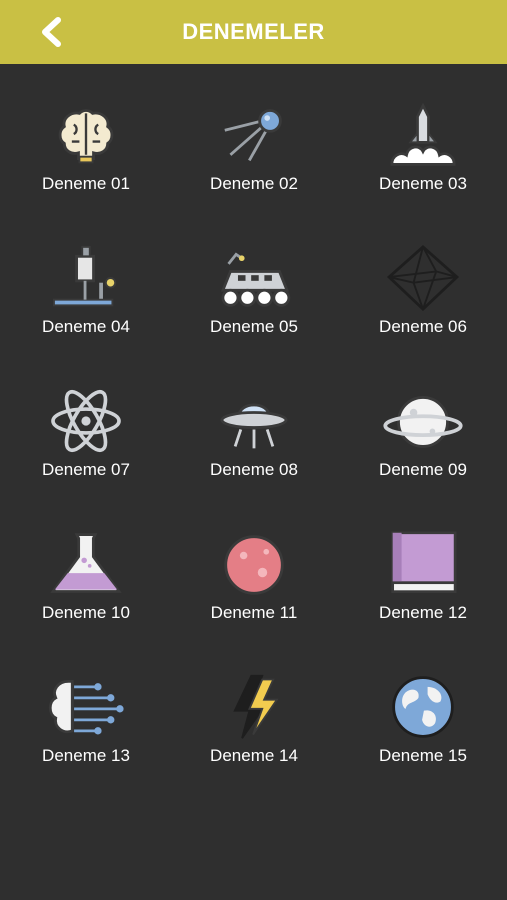 This screenshot has height=900, width=507. Describe the element at coordinates (423, 183) in the screenshot. I see `test-label: Deneme 03` at that location.